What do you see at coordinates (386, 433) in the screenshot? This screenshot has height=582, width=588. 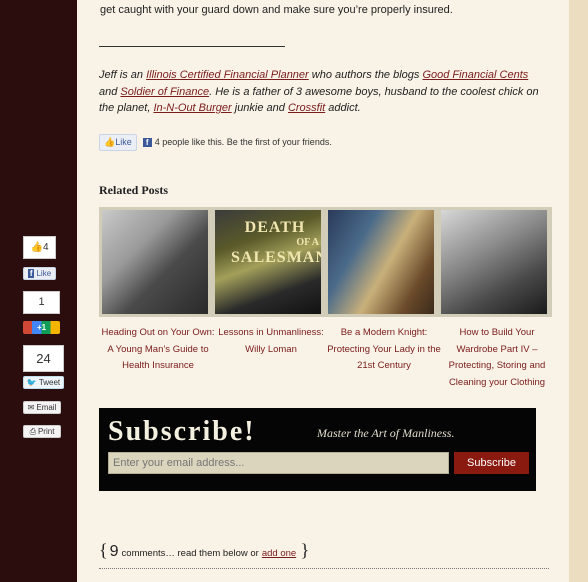 I see `subscribe-tagline: Master the Art of Manliness.` at bounding box center [386, 433].